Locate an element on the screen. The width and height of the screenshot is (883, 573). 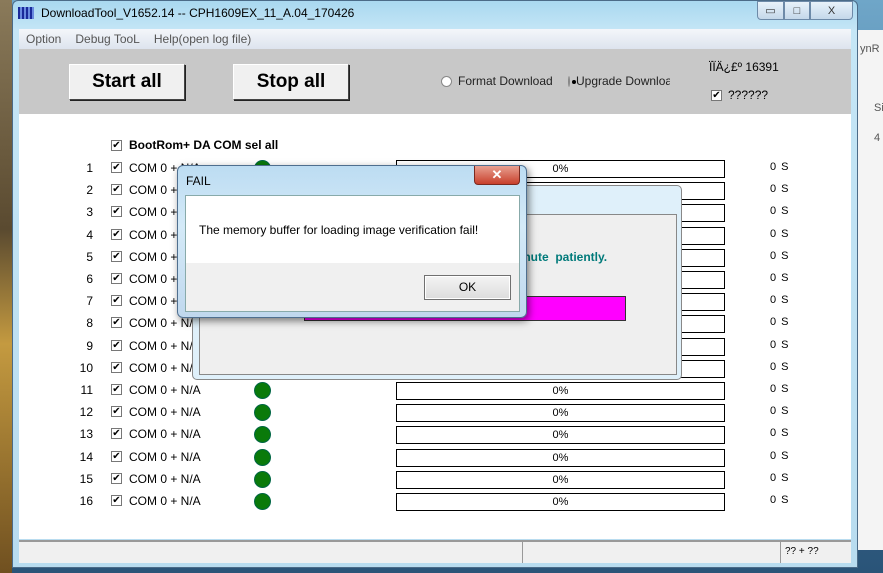
start-all-button: Start all is located at coordinates (127, 82).